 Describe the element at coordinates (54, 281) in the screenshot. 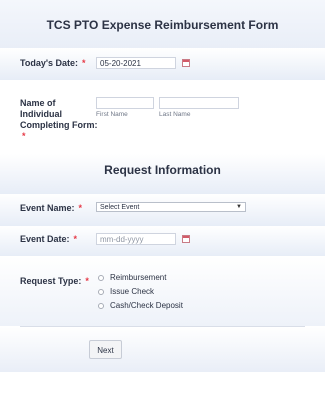

I see `request-type-label: Request Type: *` at that location.